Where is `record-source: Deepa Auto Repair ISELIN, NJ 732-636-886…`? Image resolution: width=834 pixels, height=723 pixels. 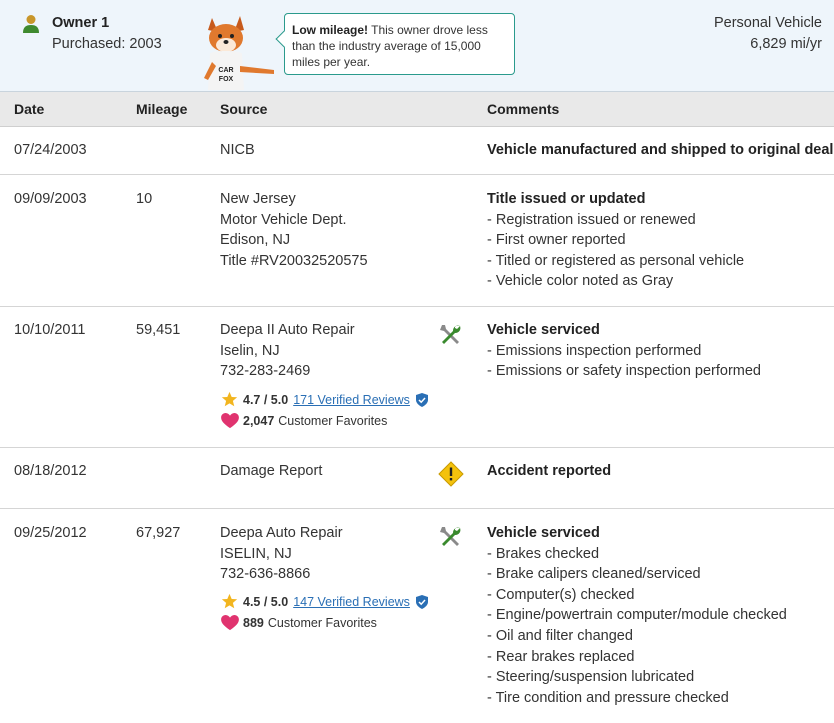
record-source: Deepa Auto Repair ISELIN, NJ 732-636-886… is located at coordinates (281, 554).